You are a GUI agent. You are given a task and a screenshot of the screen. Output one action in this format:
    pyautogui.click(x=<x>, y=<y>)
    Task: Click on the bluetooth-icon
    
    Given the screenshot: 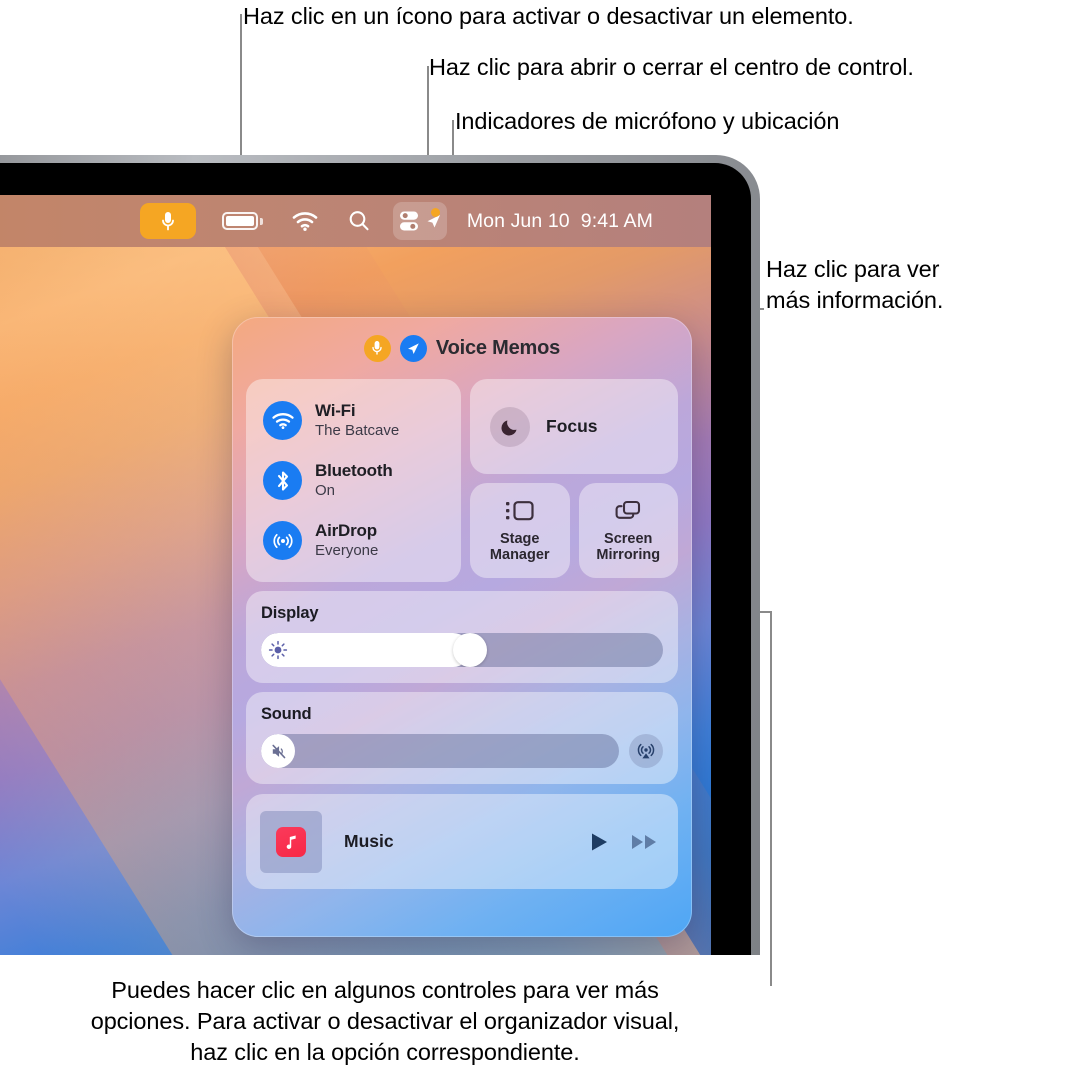 What is the action you would take?
    pyautogui.click(x=282, y=480)
    